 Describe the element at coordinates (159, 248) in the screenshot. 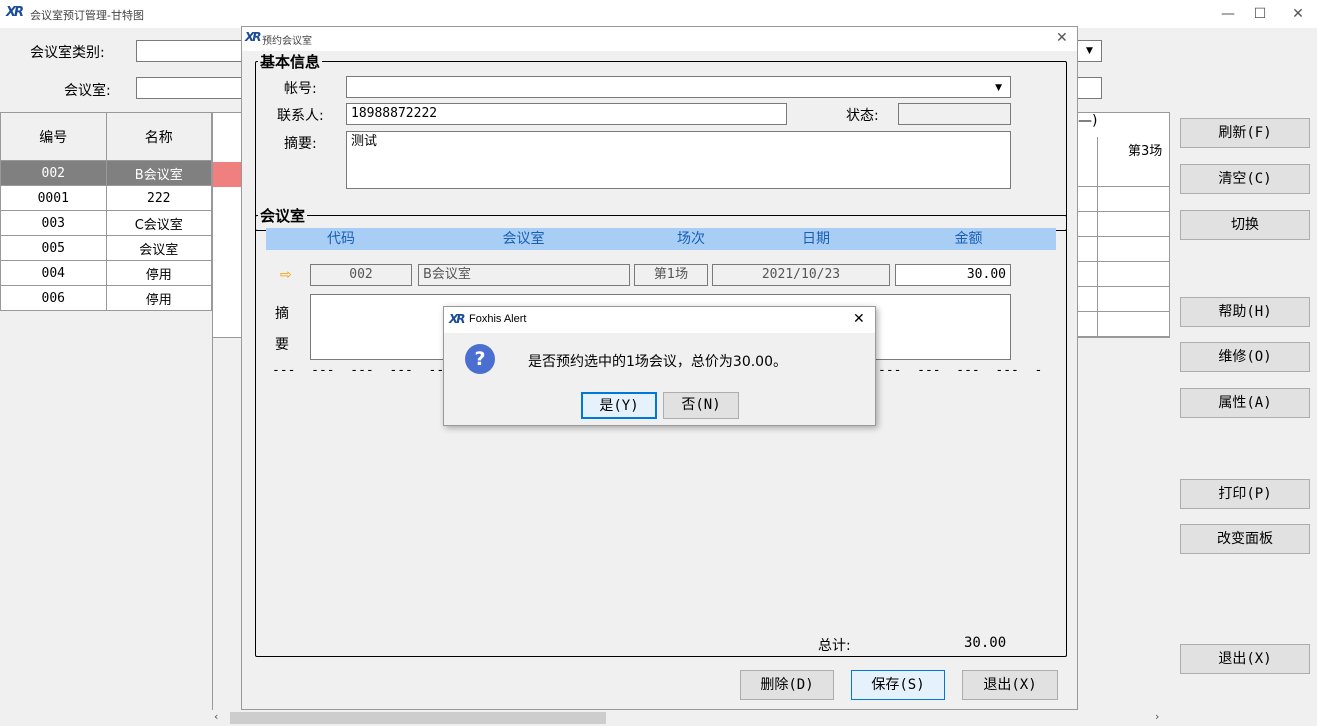

I see `row-name: 会议室` at that location.